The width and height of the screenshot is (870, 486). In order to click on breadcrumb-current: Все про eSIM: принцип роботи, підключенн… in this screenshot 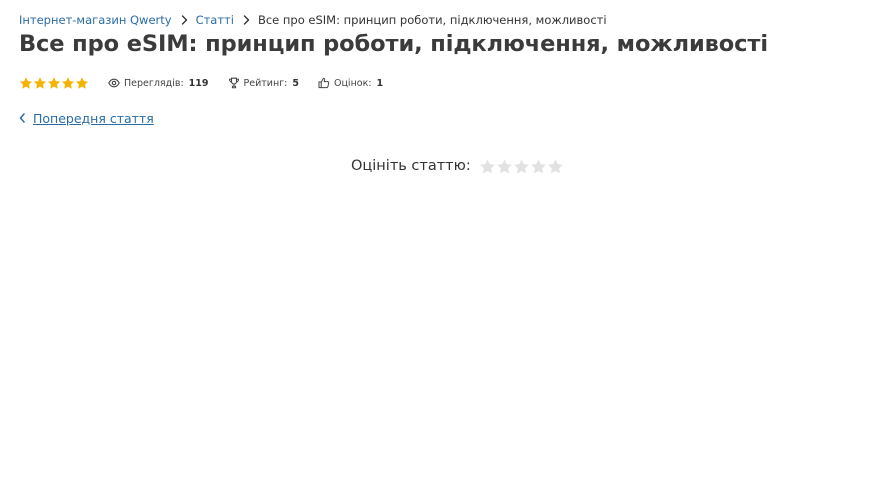, I will do `click(432, 20)`.